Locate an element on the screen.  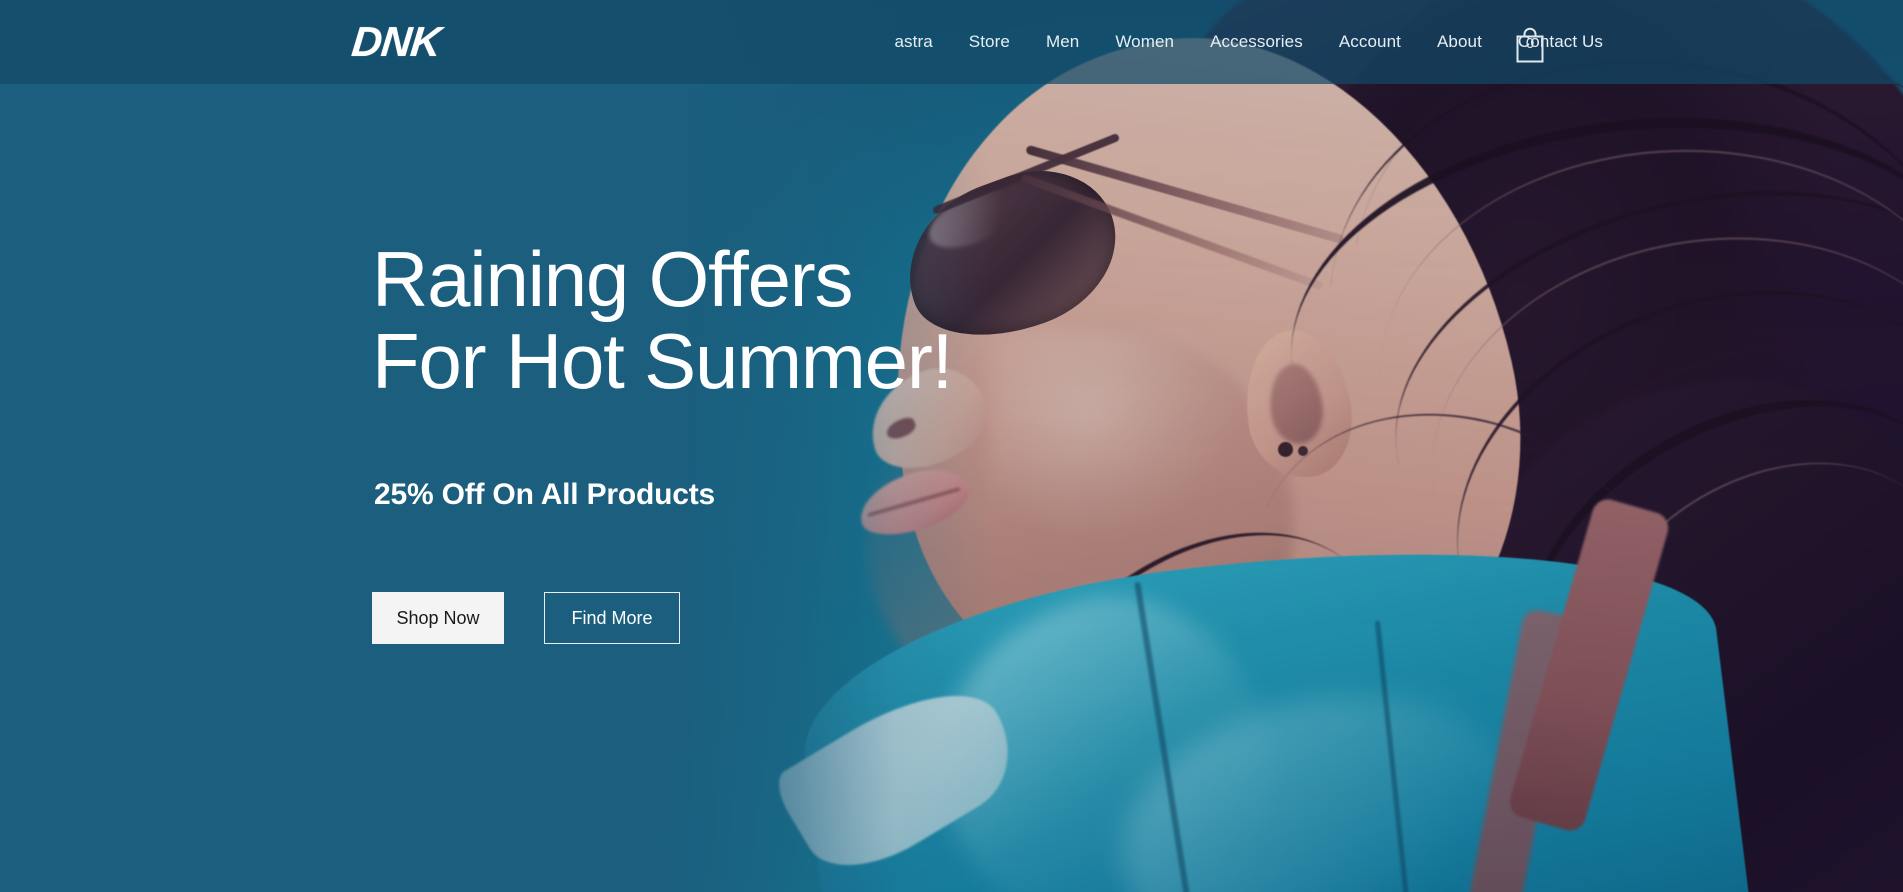
cart-button: 0 is located at coordinates (1530, 45).